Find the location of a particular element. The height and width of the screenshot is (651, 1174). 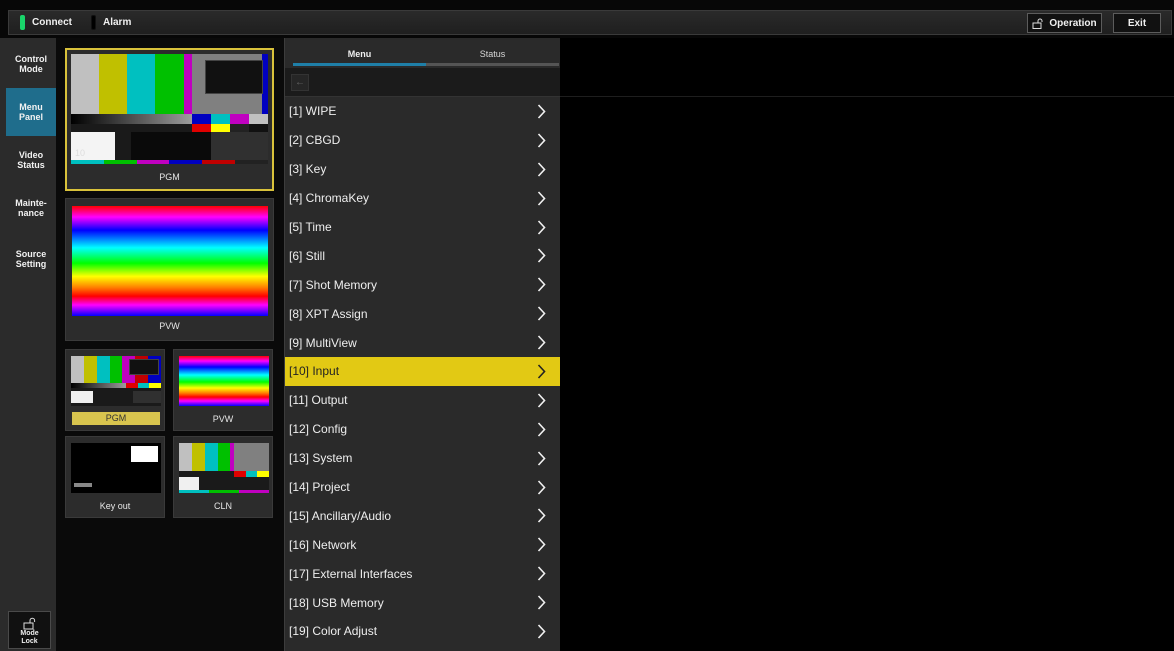

mode-lock-line2: Lock is located at coordinates (29, 641).